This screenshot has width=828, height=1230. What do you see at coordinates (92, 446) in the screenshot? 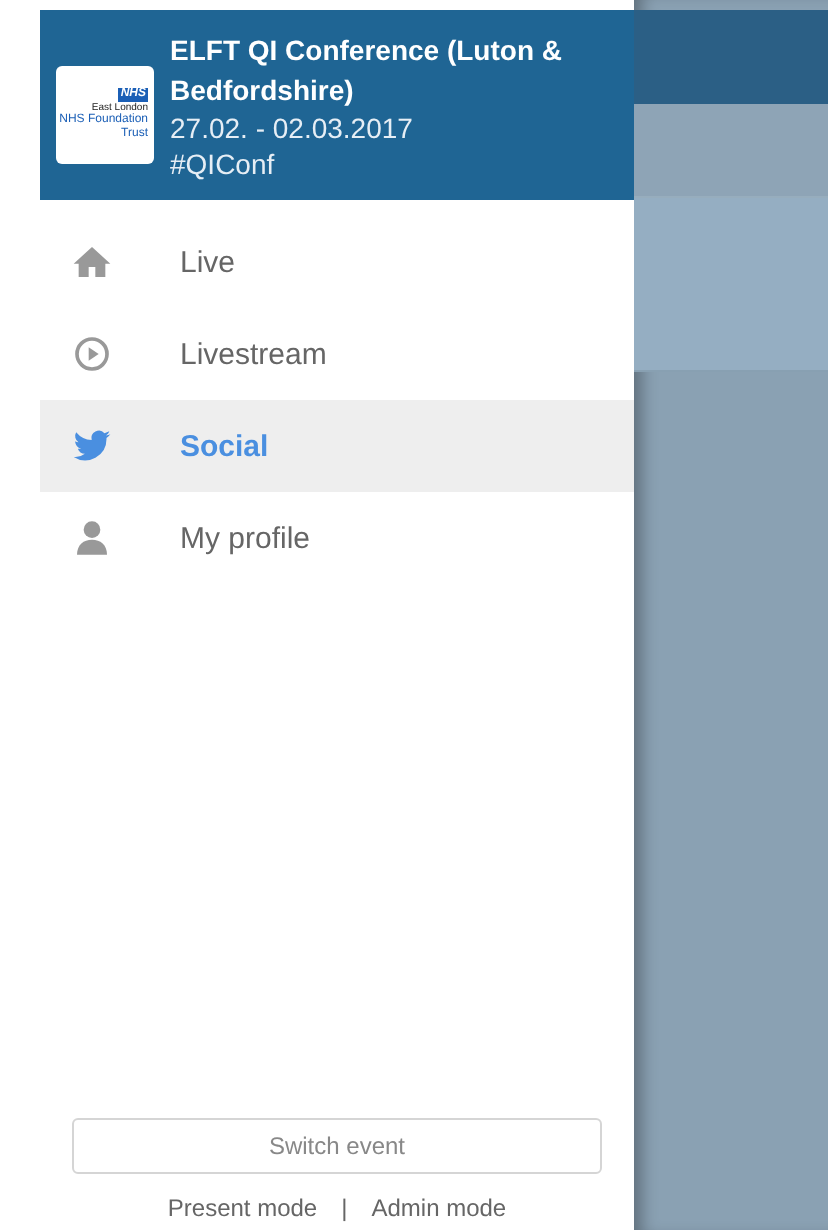
I see `bird-icon` at bounding box center [92, 446].